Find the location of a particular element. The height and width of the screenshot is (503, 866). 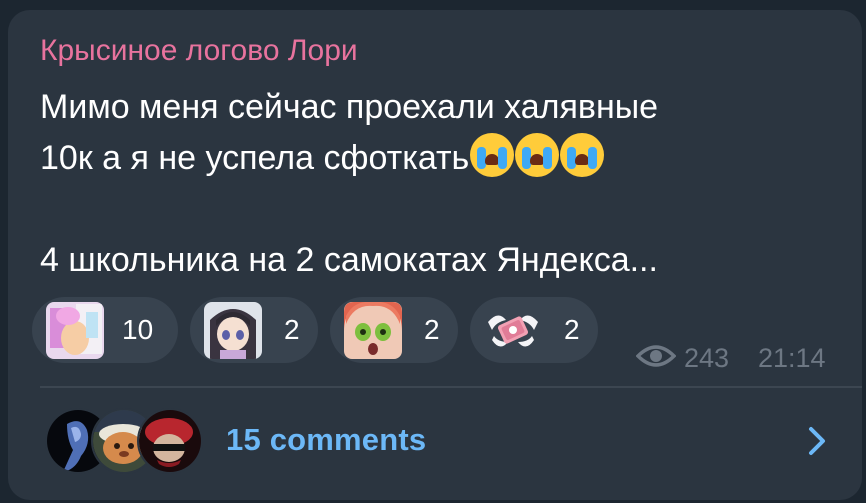

divider is located at coordinates (451, 387).